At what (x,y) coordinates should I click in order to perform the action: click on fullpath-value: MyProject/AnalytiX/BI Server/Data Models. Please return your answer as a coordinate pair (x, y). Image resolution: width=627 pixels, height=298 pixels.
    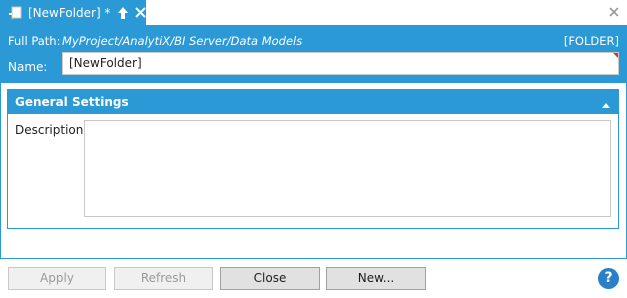
    Looking at the image, I should click on (182, 41).